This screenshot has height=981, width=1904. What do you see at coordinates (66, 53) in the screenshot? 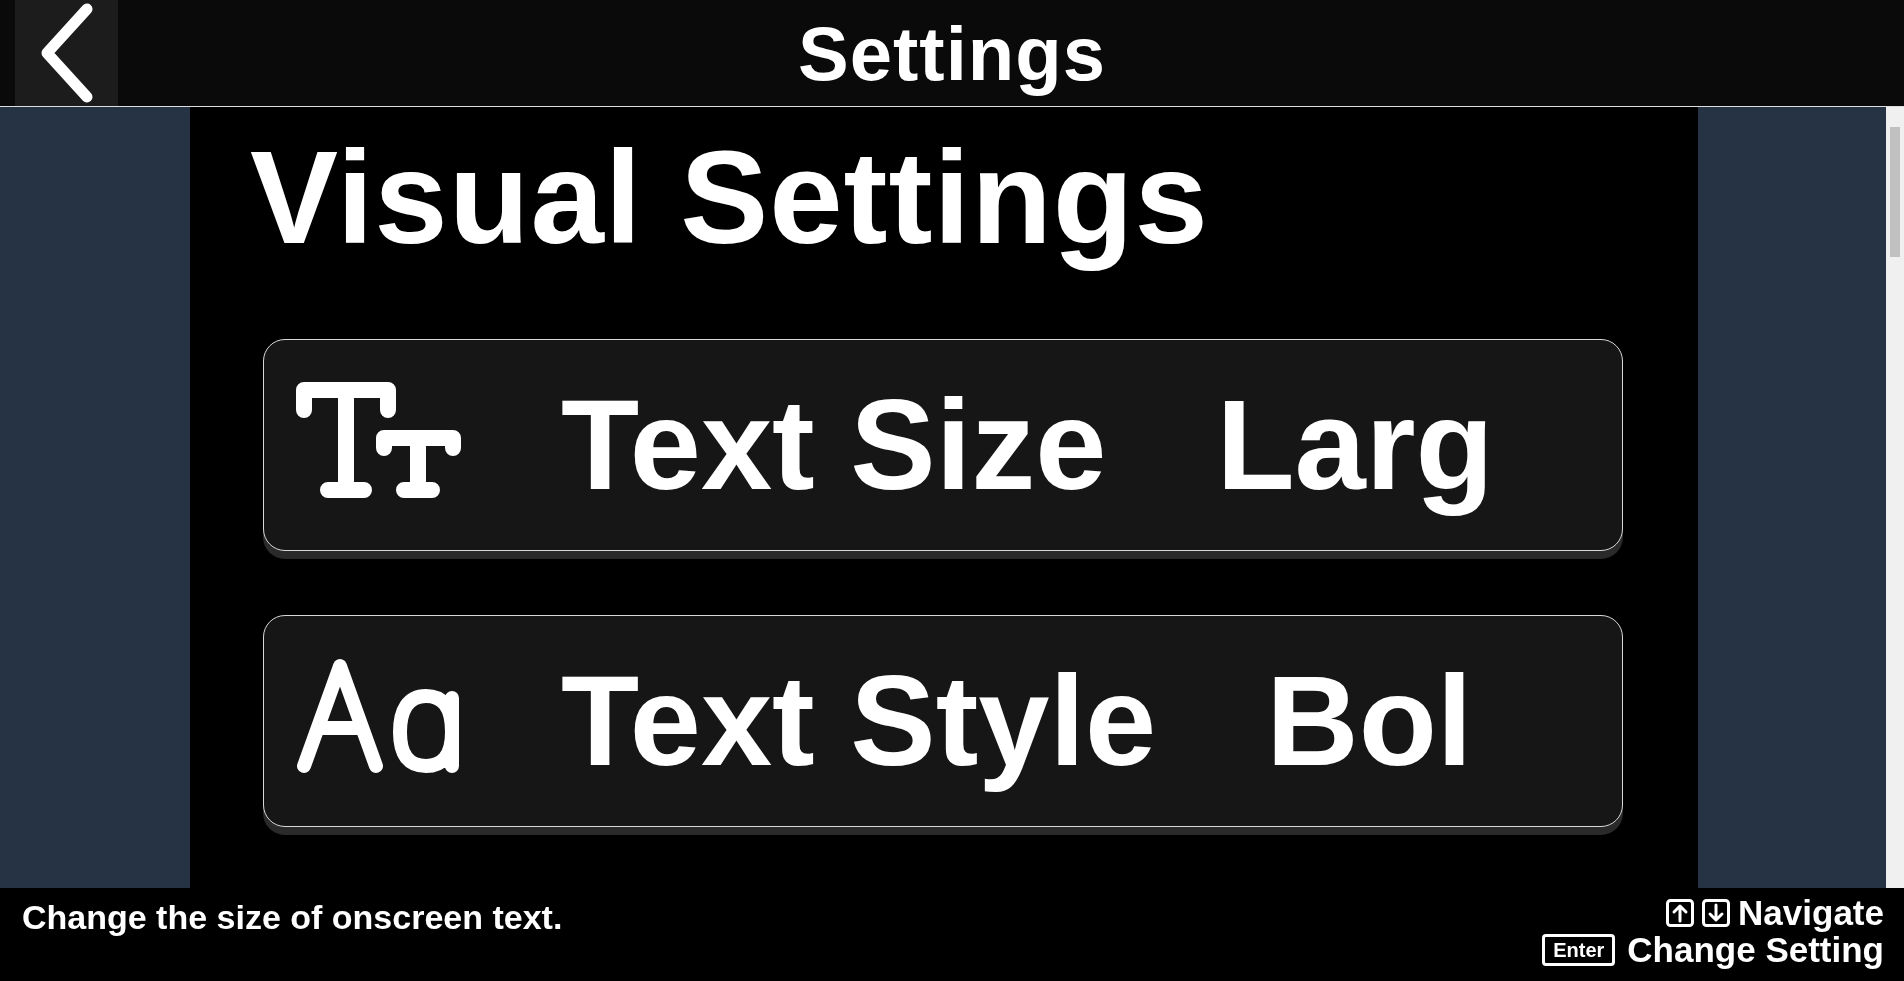
I see `back-button` at bounding box center [66, 53].